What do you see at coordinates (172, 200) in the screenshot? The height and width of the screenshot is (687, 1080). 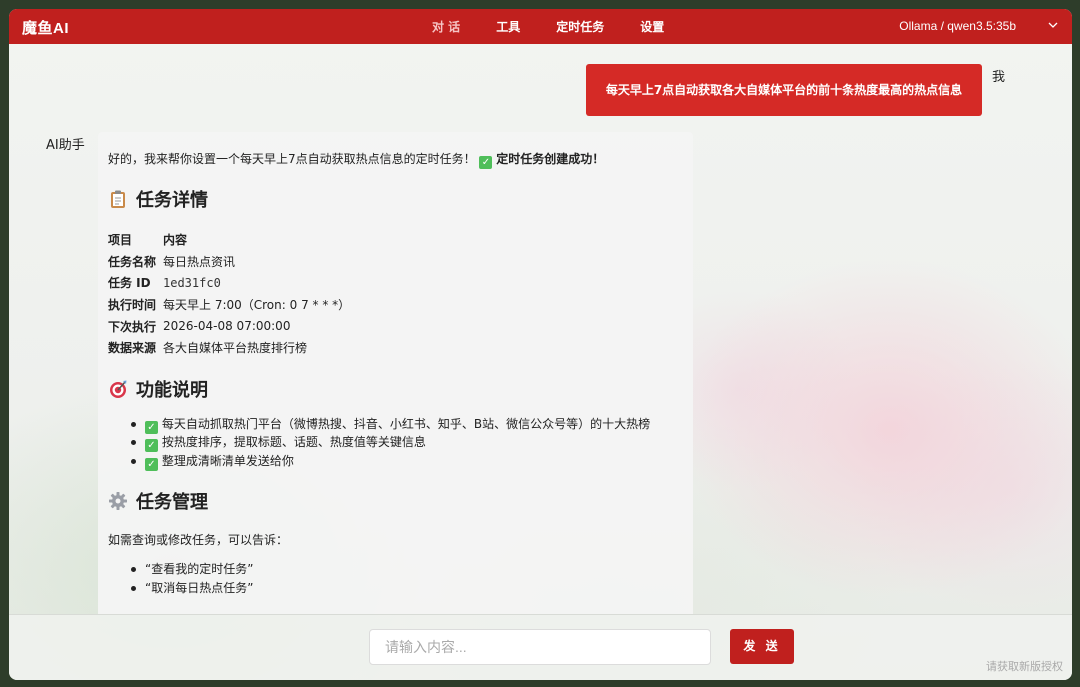 I see `details-title: 任务详情` at bounding box center [172, 200].